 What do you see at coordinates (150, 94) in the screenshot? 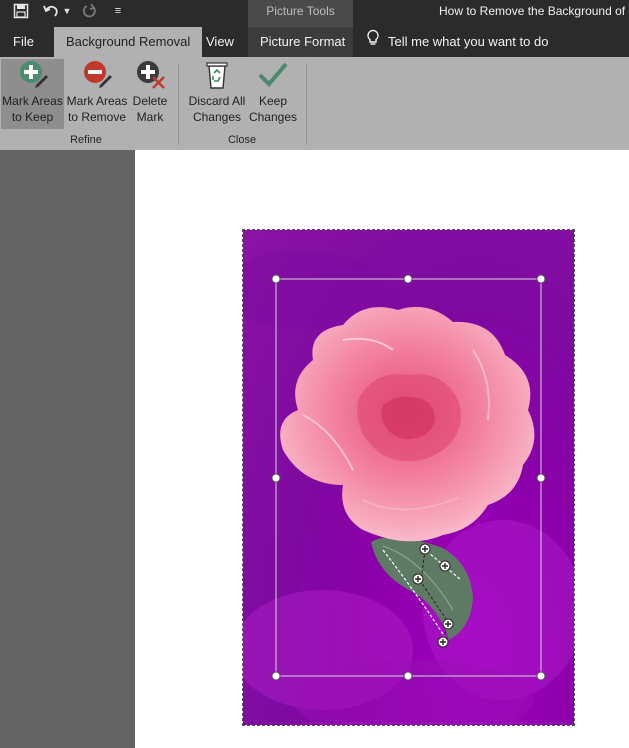
I see `delete-mark-button: Delete Mark` at bounding box center [150, 94].